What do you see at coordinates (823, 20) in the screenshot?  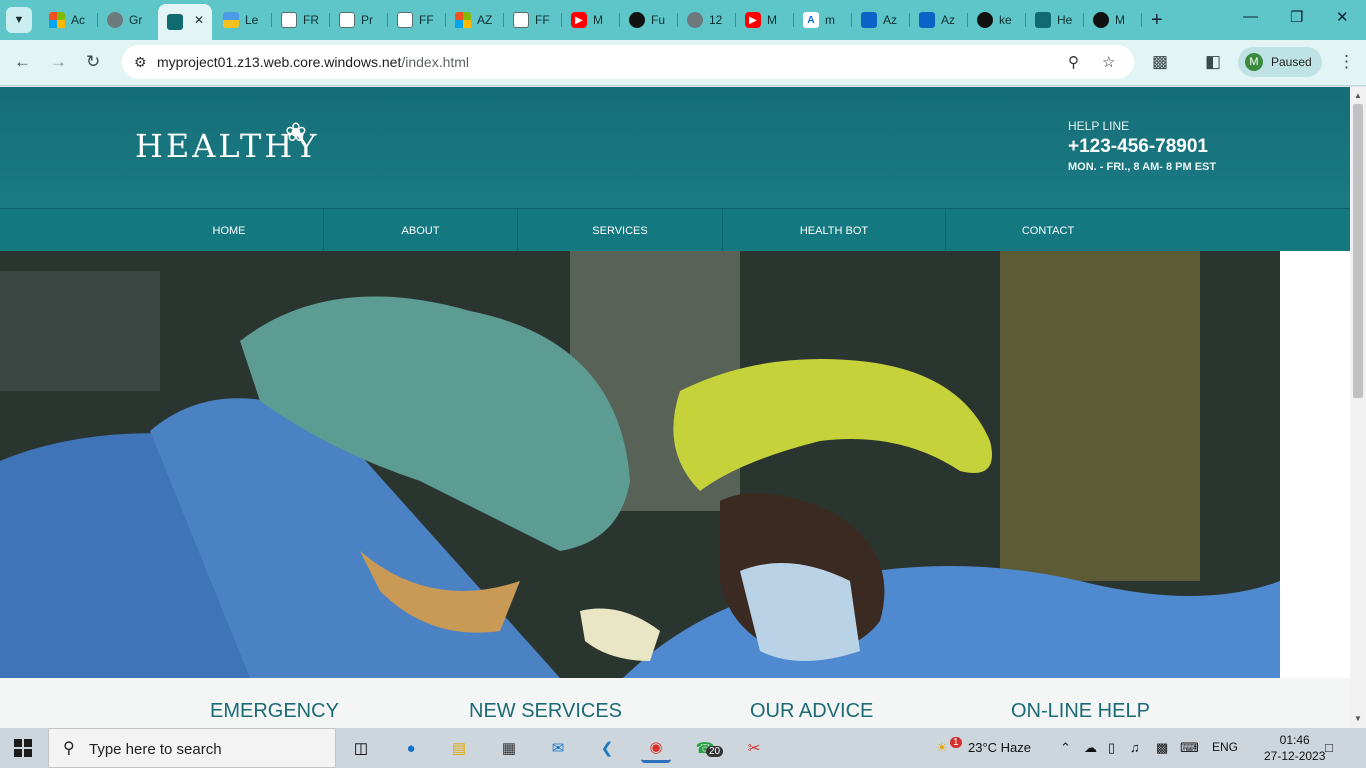 I see `tab-13: Am` at bounding box center [823, 20].